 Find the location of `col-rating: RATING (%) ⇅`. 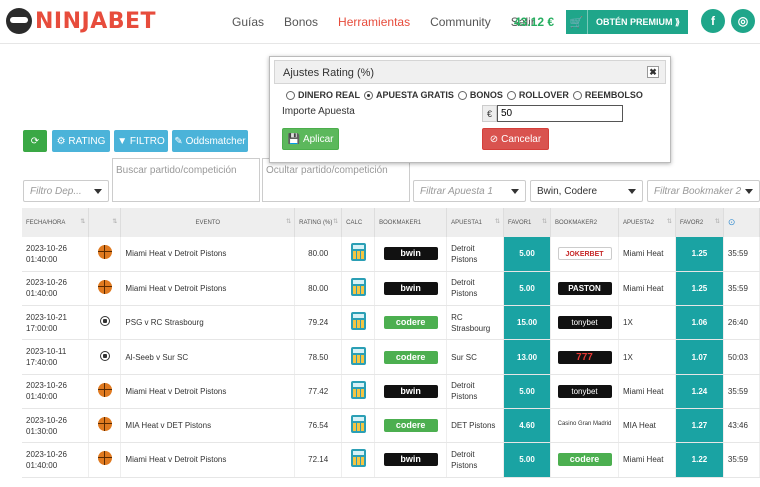

col-rating: RATING (%) ⇅ is located at coordinates (318, 222).